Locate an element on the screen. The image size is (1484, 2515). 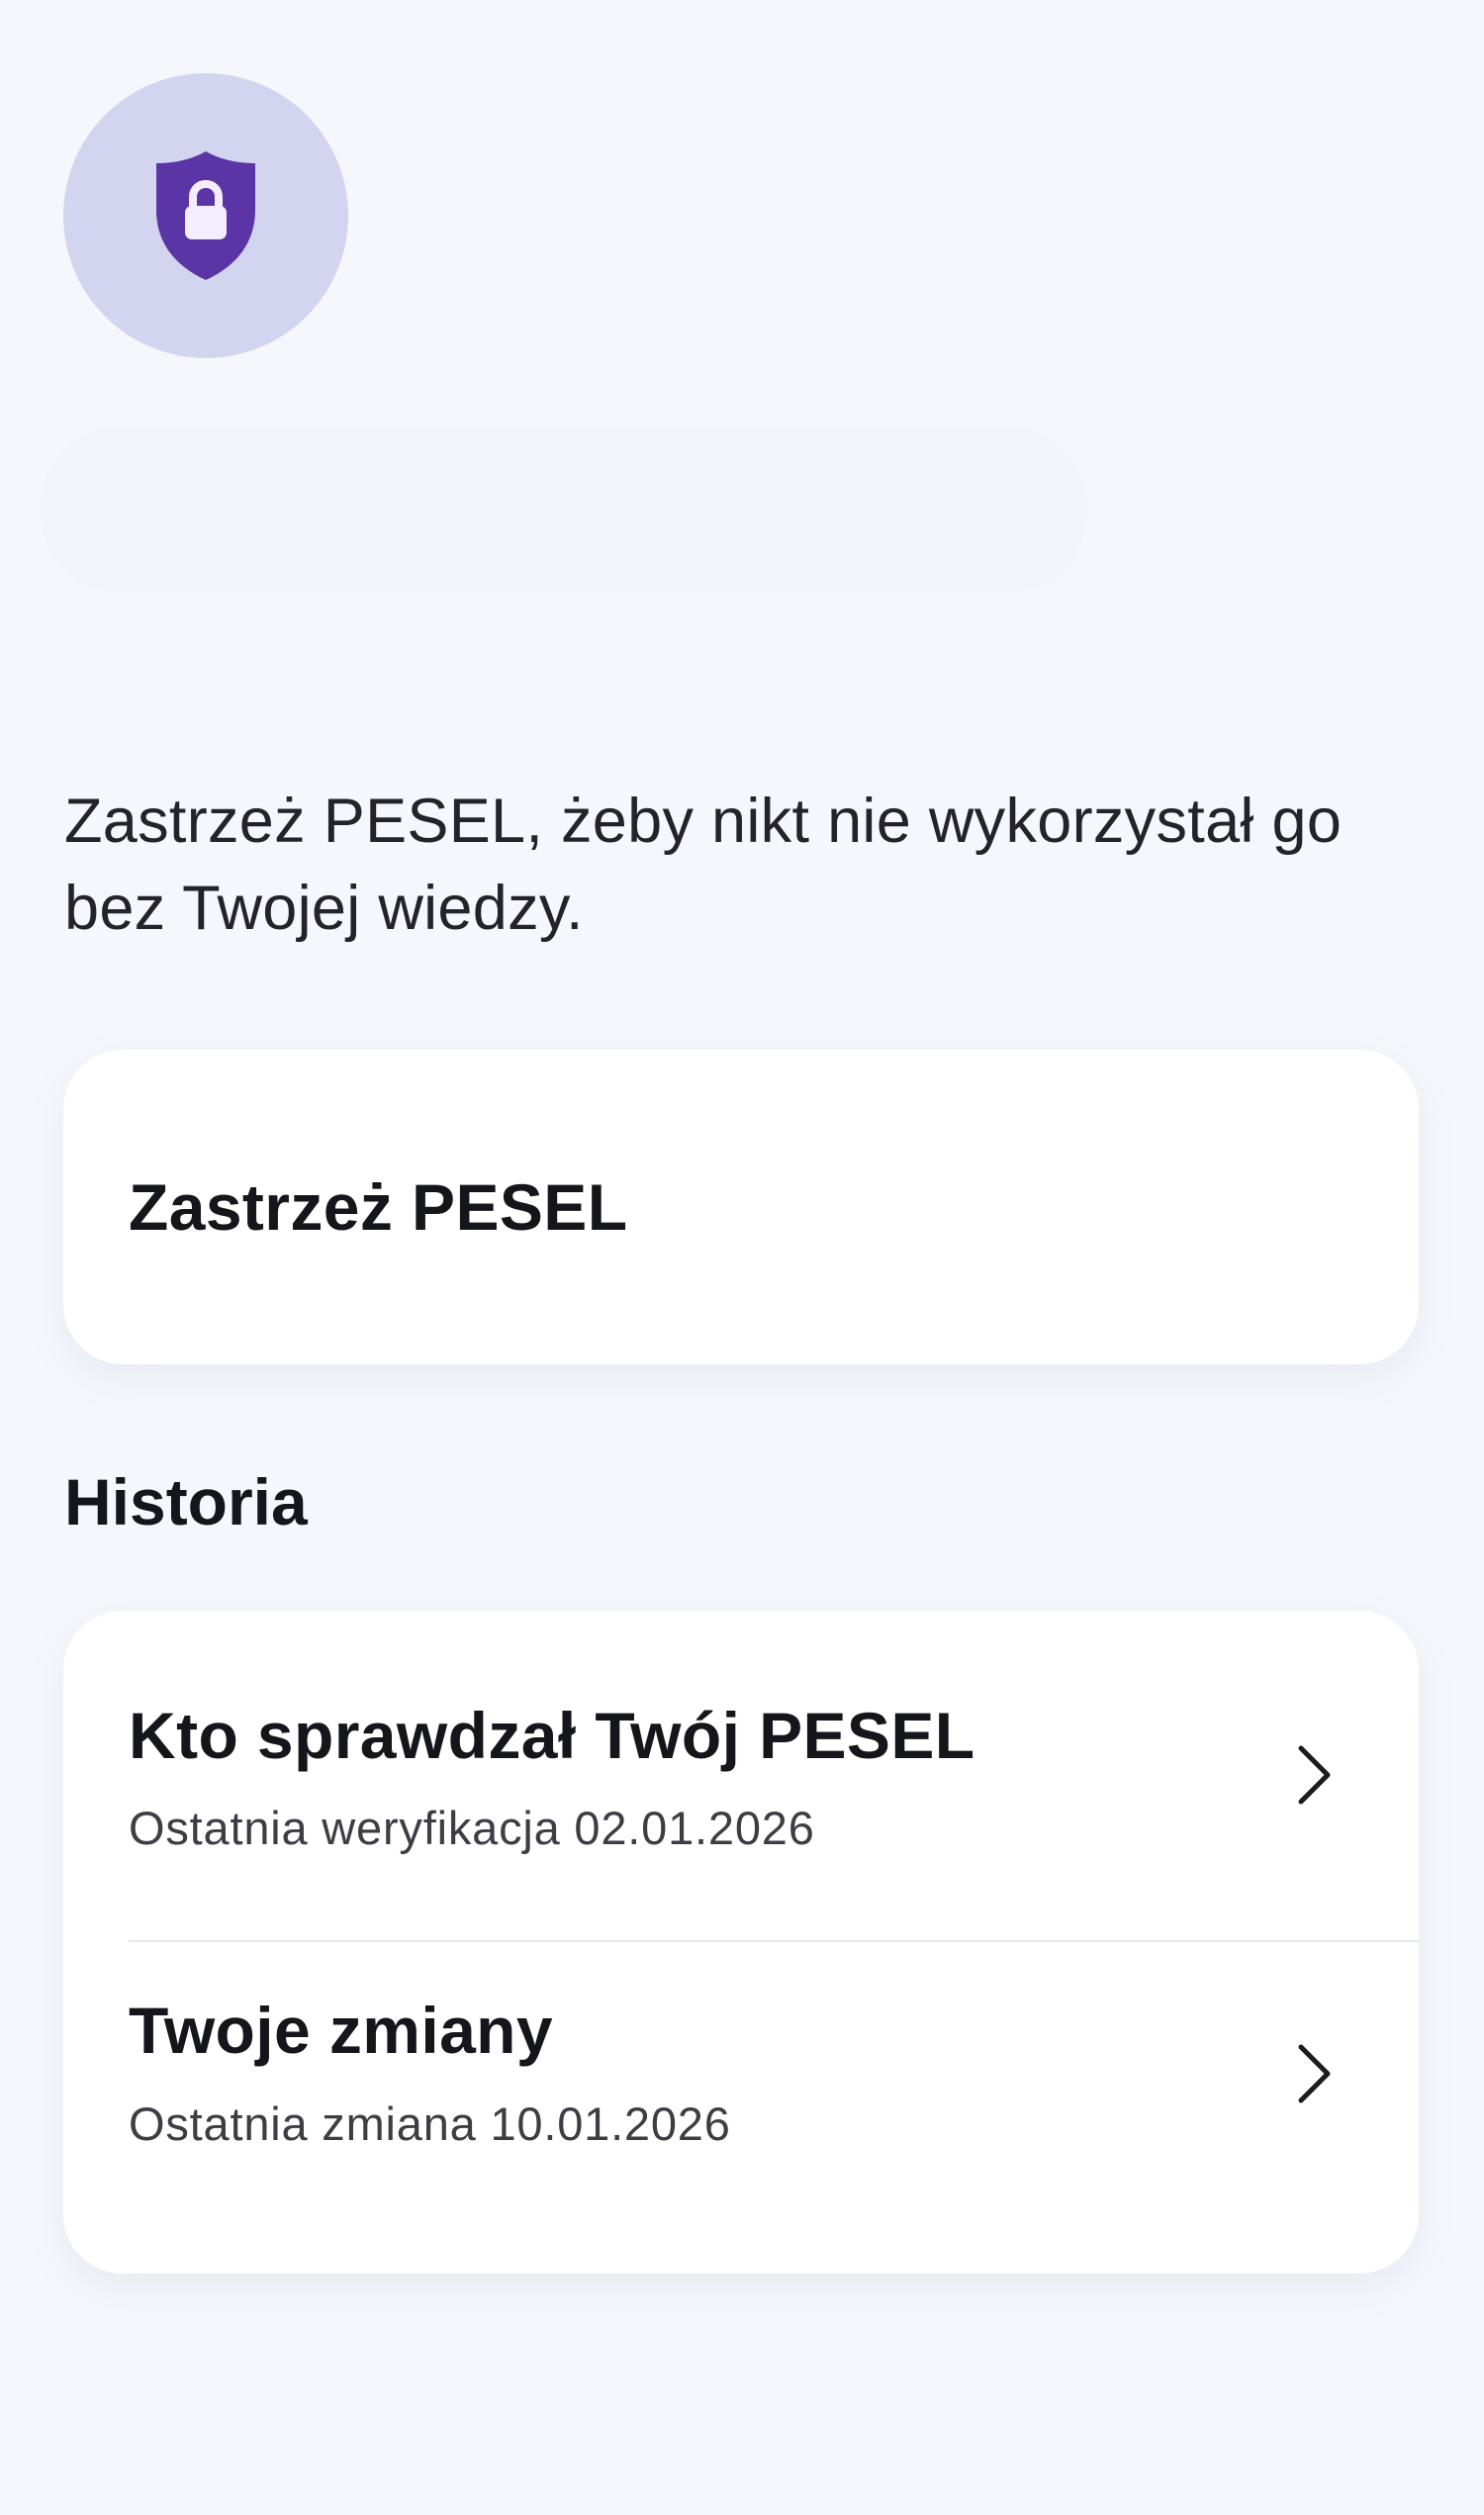
history-section-title: Historia is located at coordinates (186, 1502).